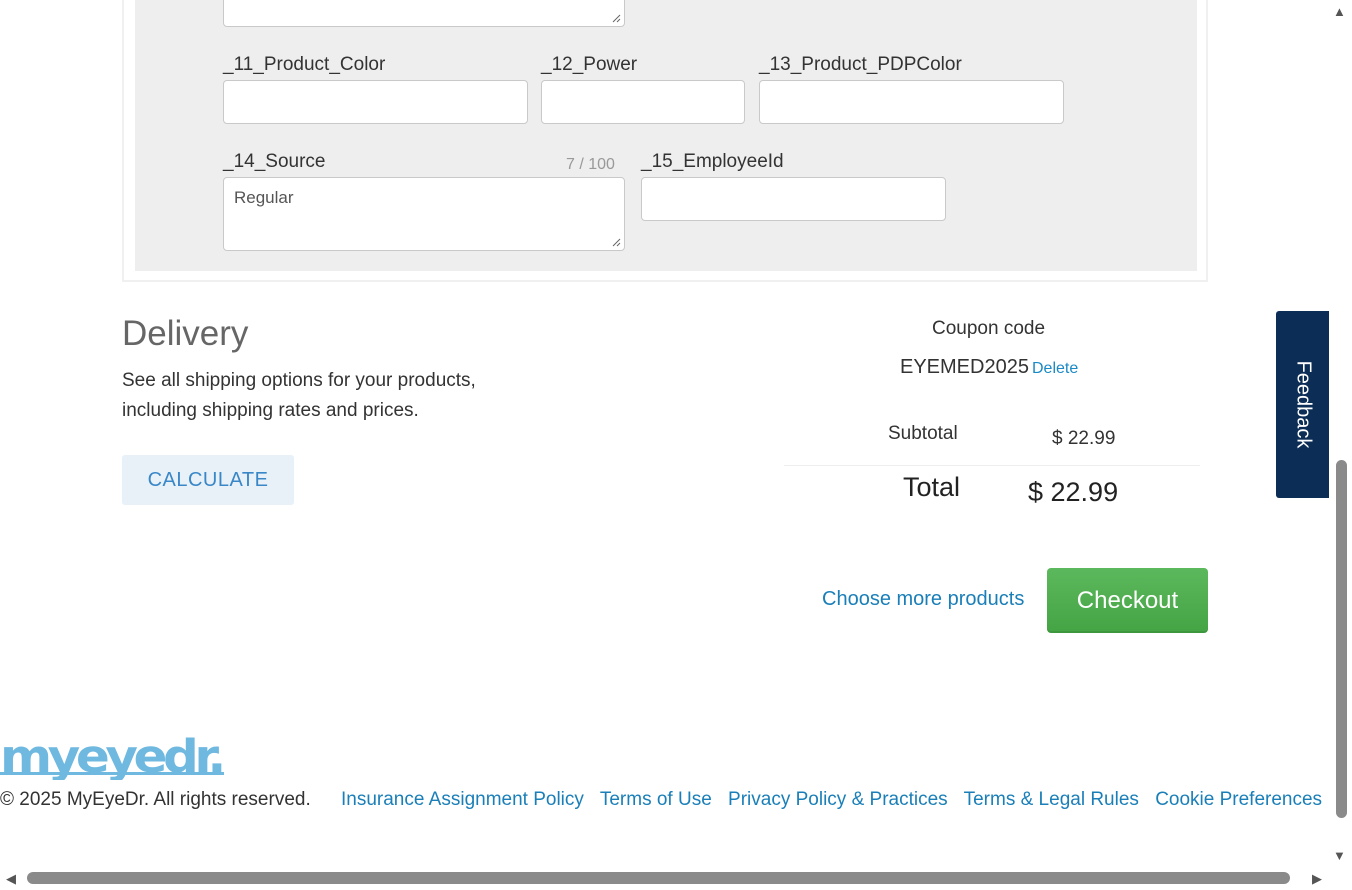 The width and height of the screenshot is (1352, 890). Describe the element at coordinates (264, 197) in the screenshot. I see `source-value: Regular` at that location.